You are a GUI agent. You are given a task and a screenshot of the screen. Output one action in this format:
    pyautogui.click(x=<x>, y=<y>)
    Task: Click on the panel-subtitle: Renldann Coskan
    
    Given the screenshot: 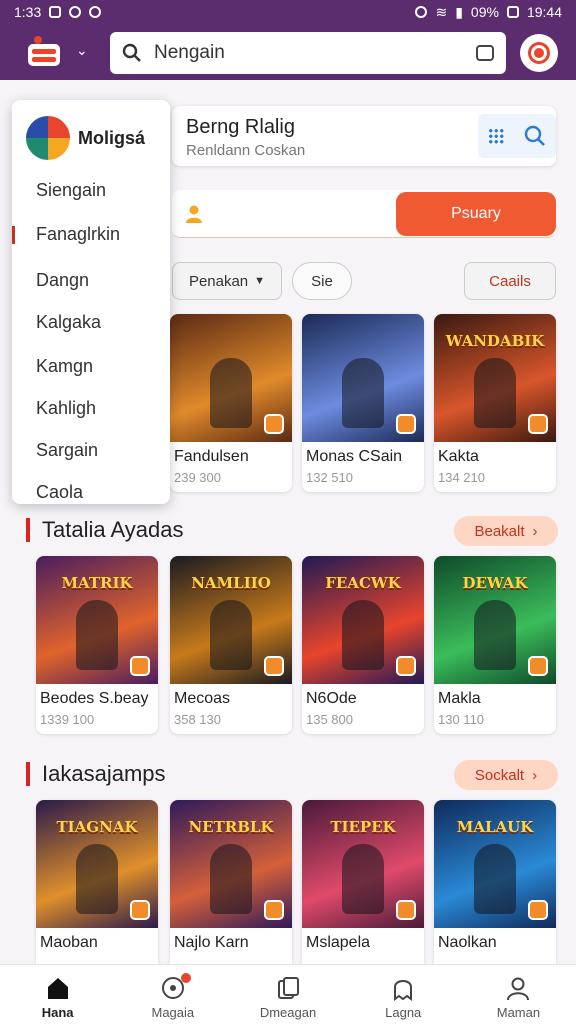 What is the action you would take?
    pyautogui.click(x=246, y=150)
    